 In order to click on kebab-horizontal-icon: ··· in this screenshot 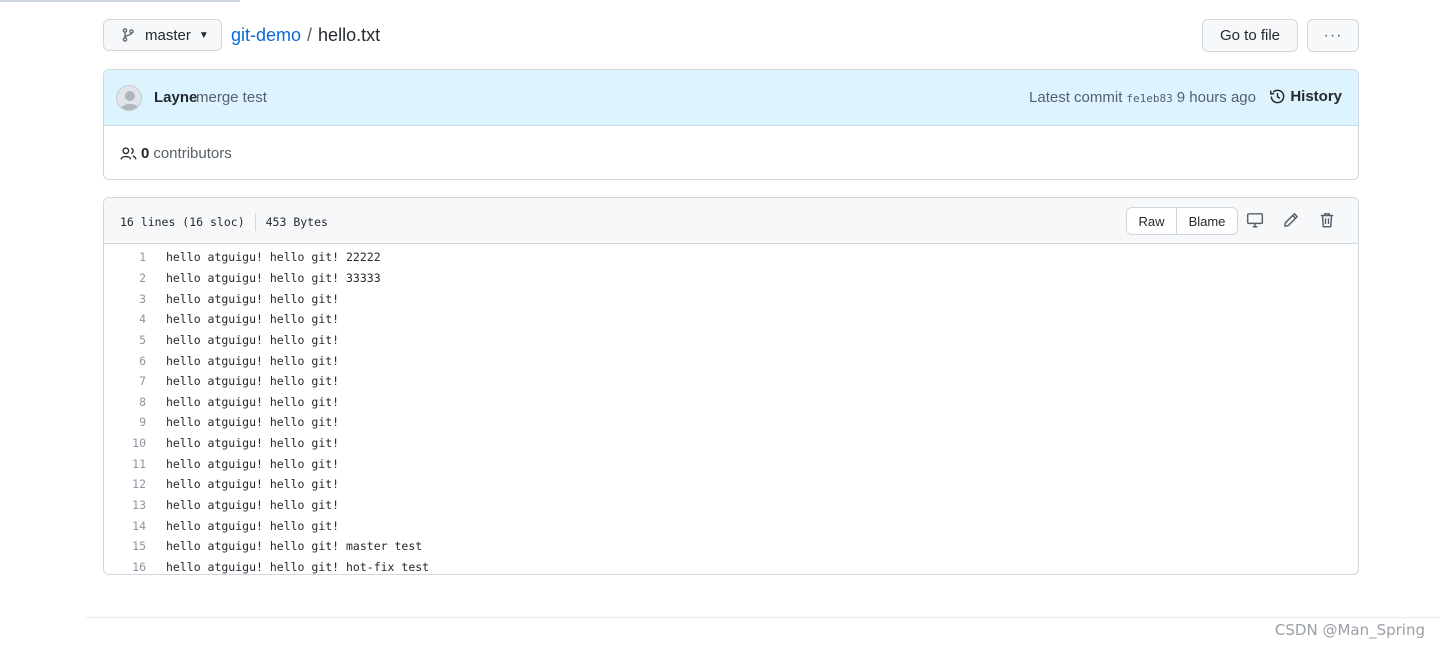, I will do `click(1333, 35)`.